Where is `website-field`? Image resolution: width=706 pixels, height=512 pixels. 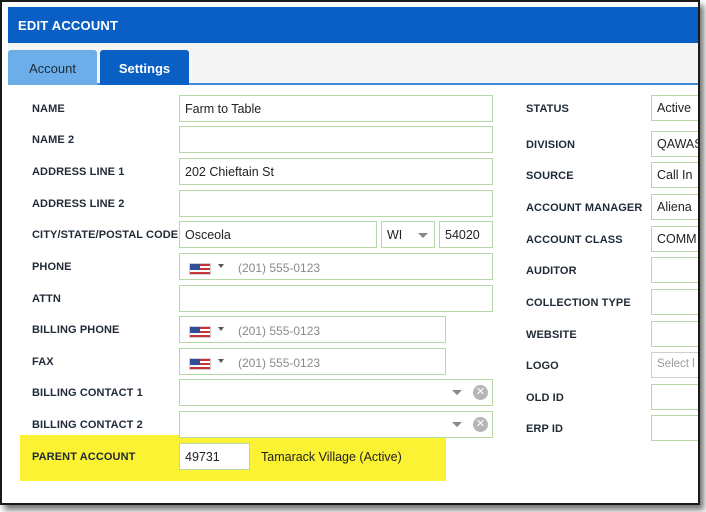 website-field is located at coordinates (674, 334).